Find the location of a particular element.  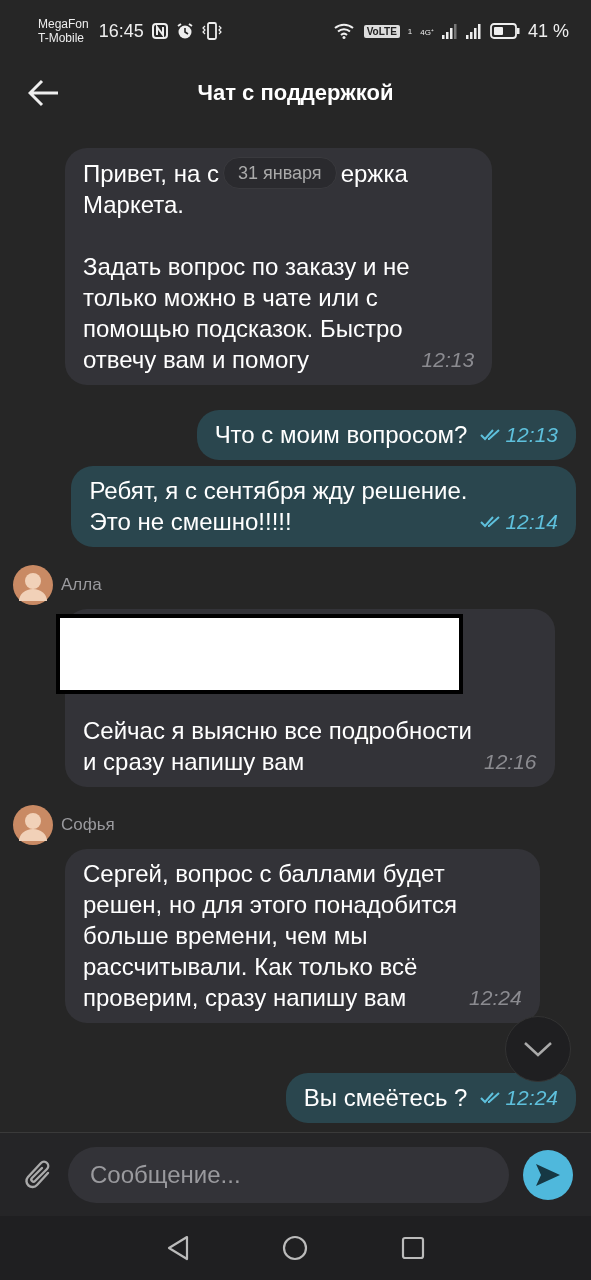

carrier-name: T-Mobile is located at coordinates (61, 38).